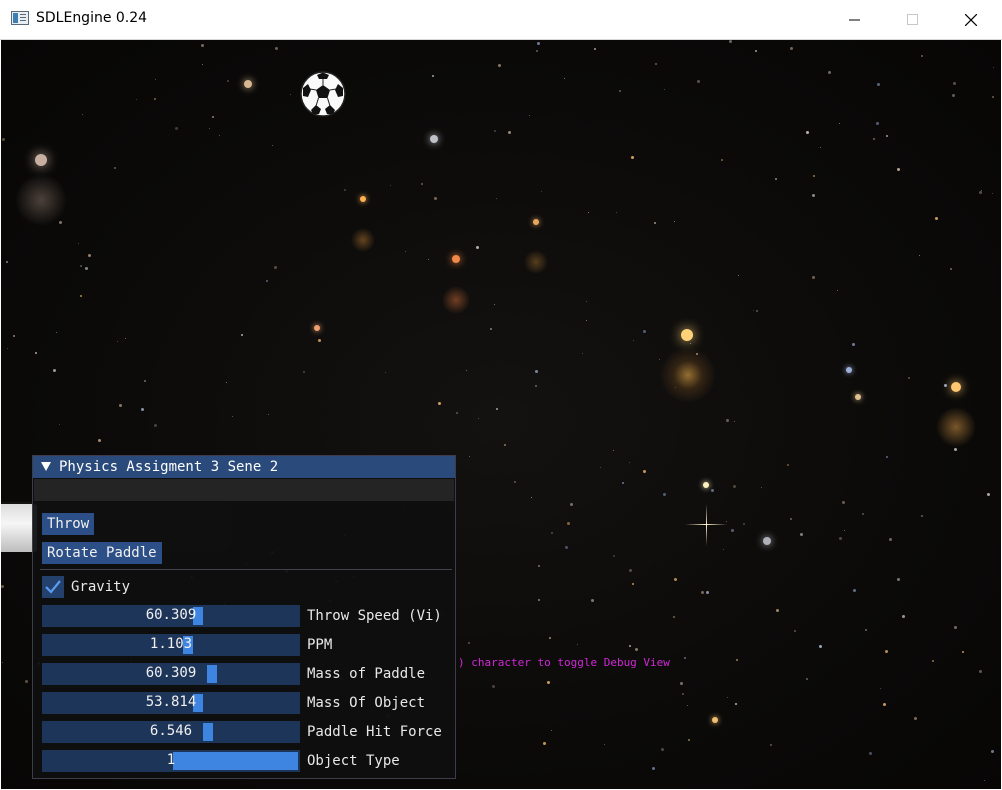 This screenshot has height=790, width=1002. Describe the element at coordinates (706, 525) in the screenshot. I see `bright-star-spike` at that location.